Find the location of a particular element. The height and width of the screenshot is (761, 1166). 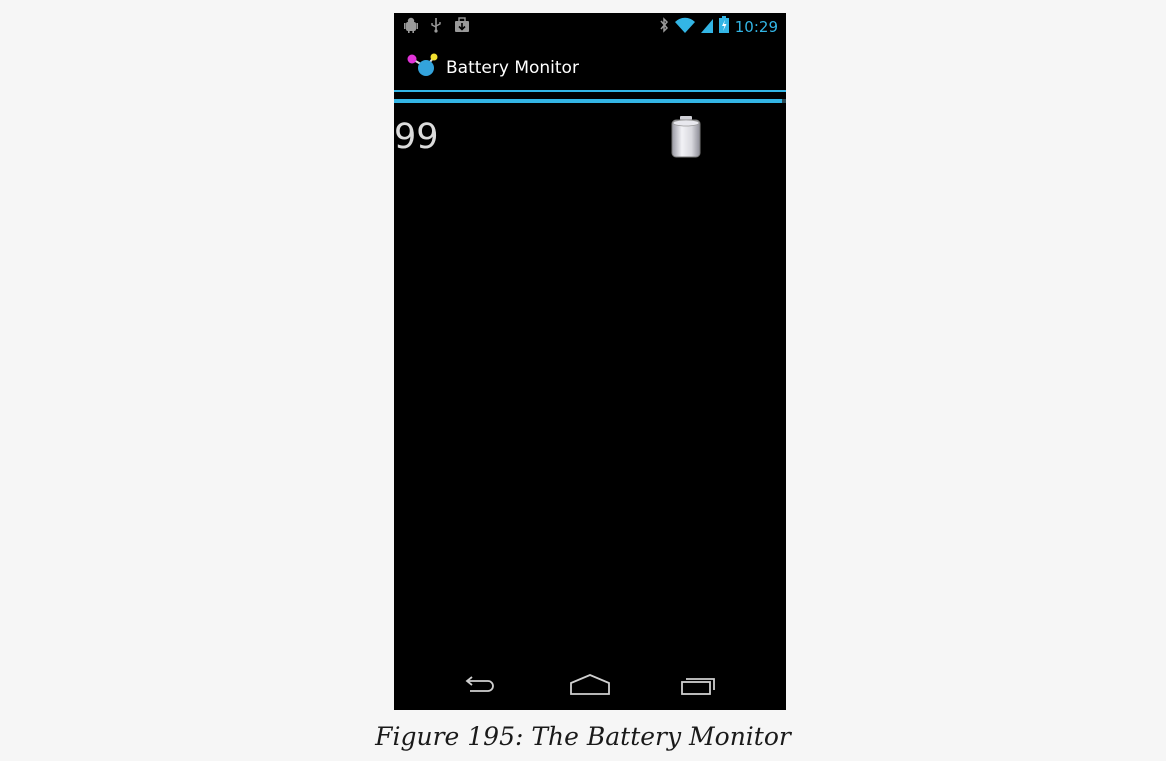

battery-charging-icon is located at coordinates (723, 26).